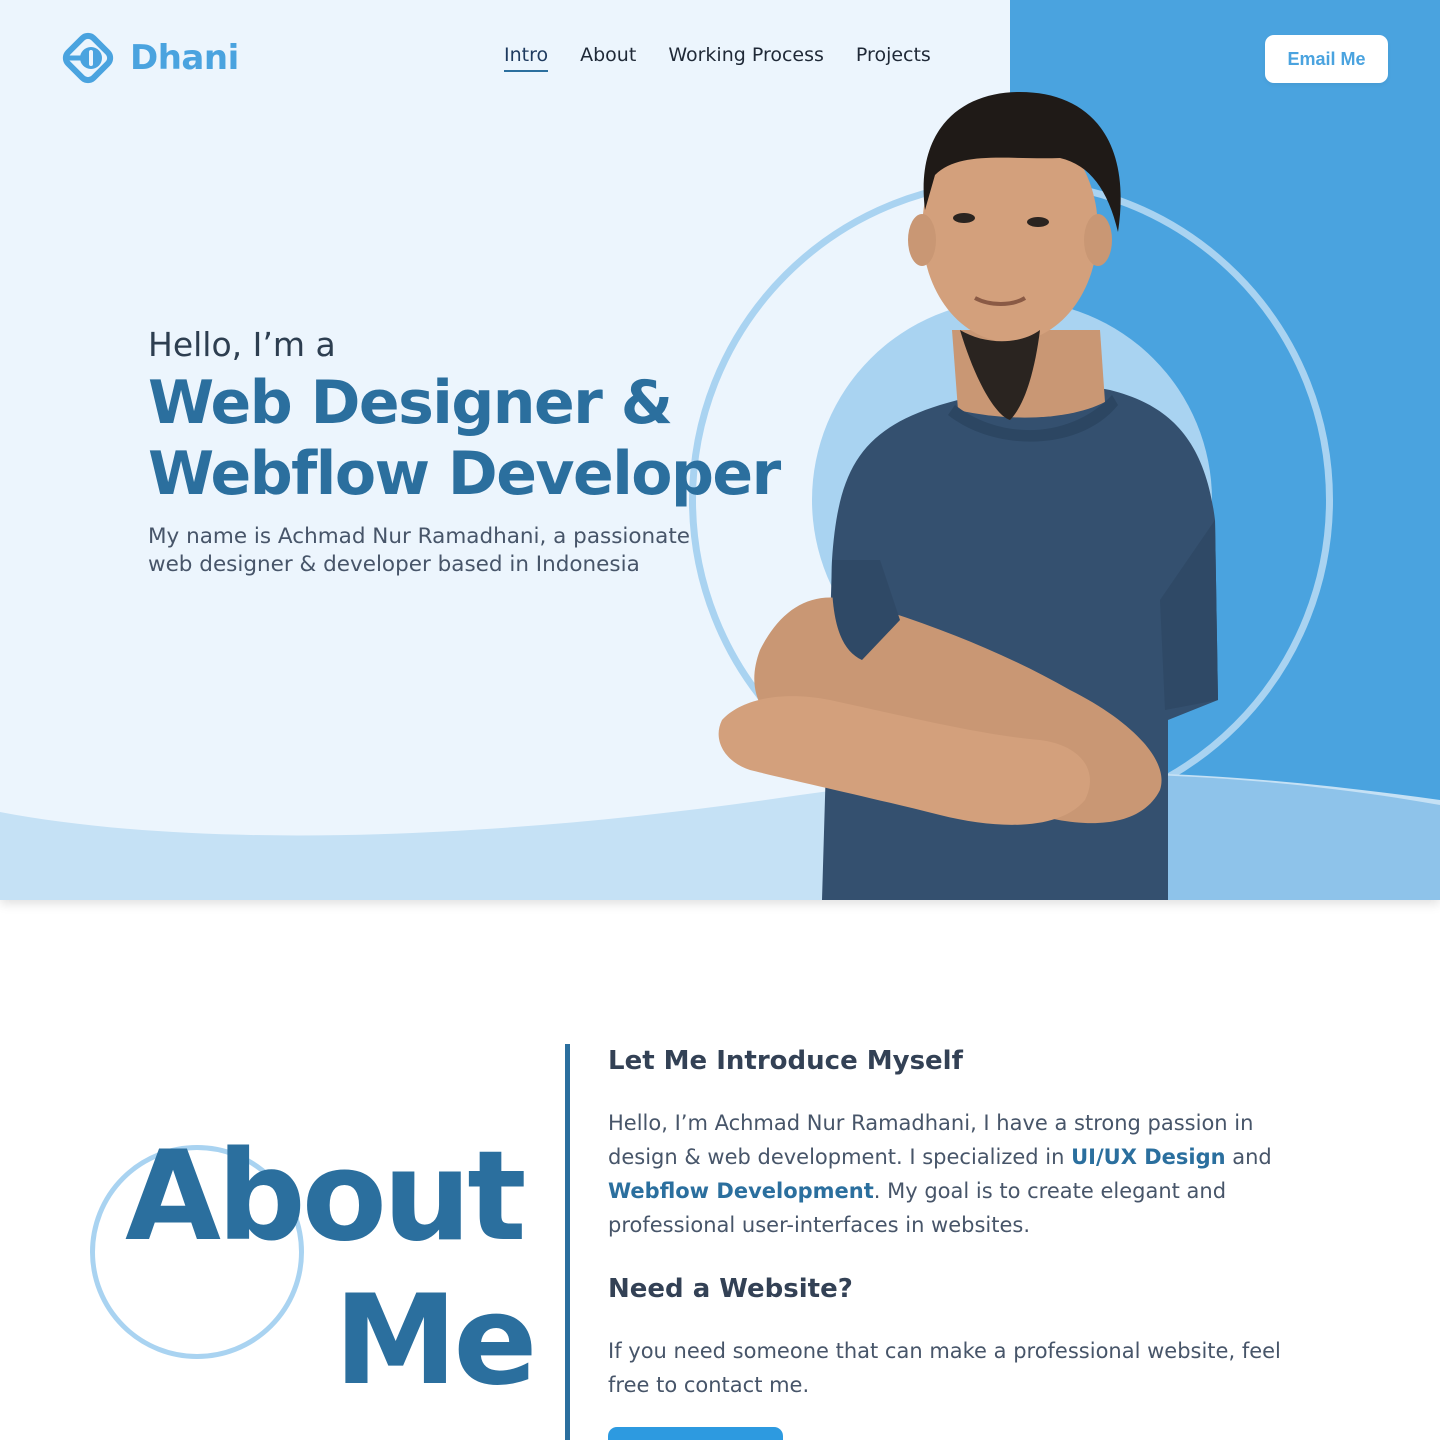  I want to click on nav-working-process: Working Process, so click(746, 58).